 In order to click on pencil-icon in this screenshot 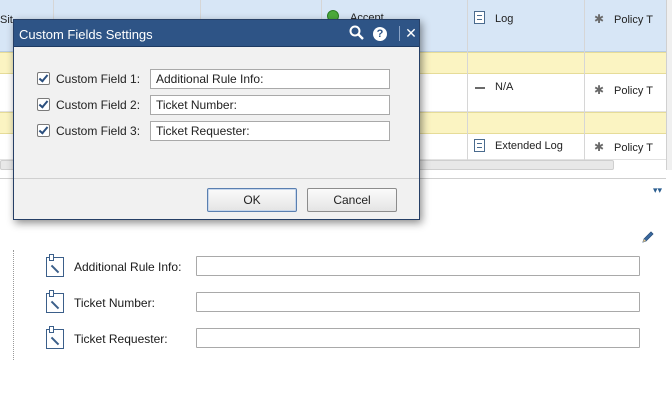, I will do `click(648, 237)`.